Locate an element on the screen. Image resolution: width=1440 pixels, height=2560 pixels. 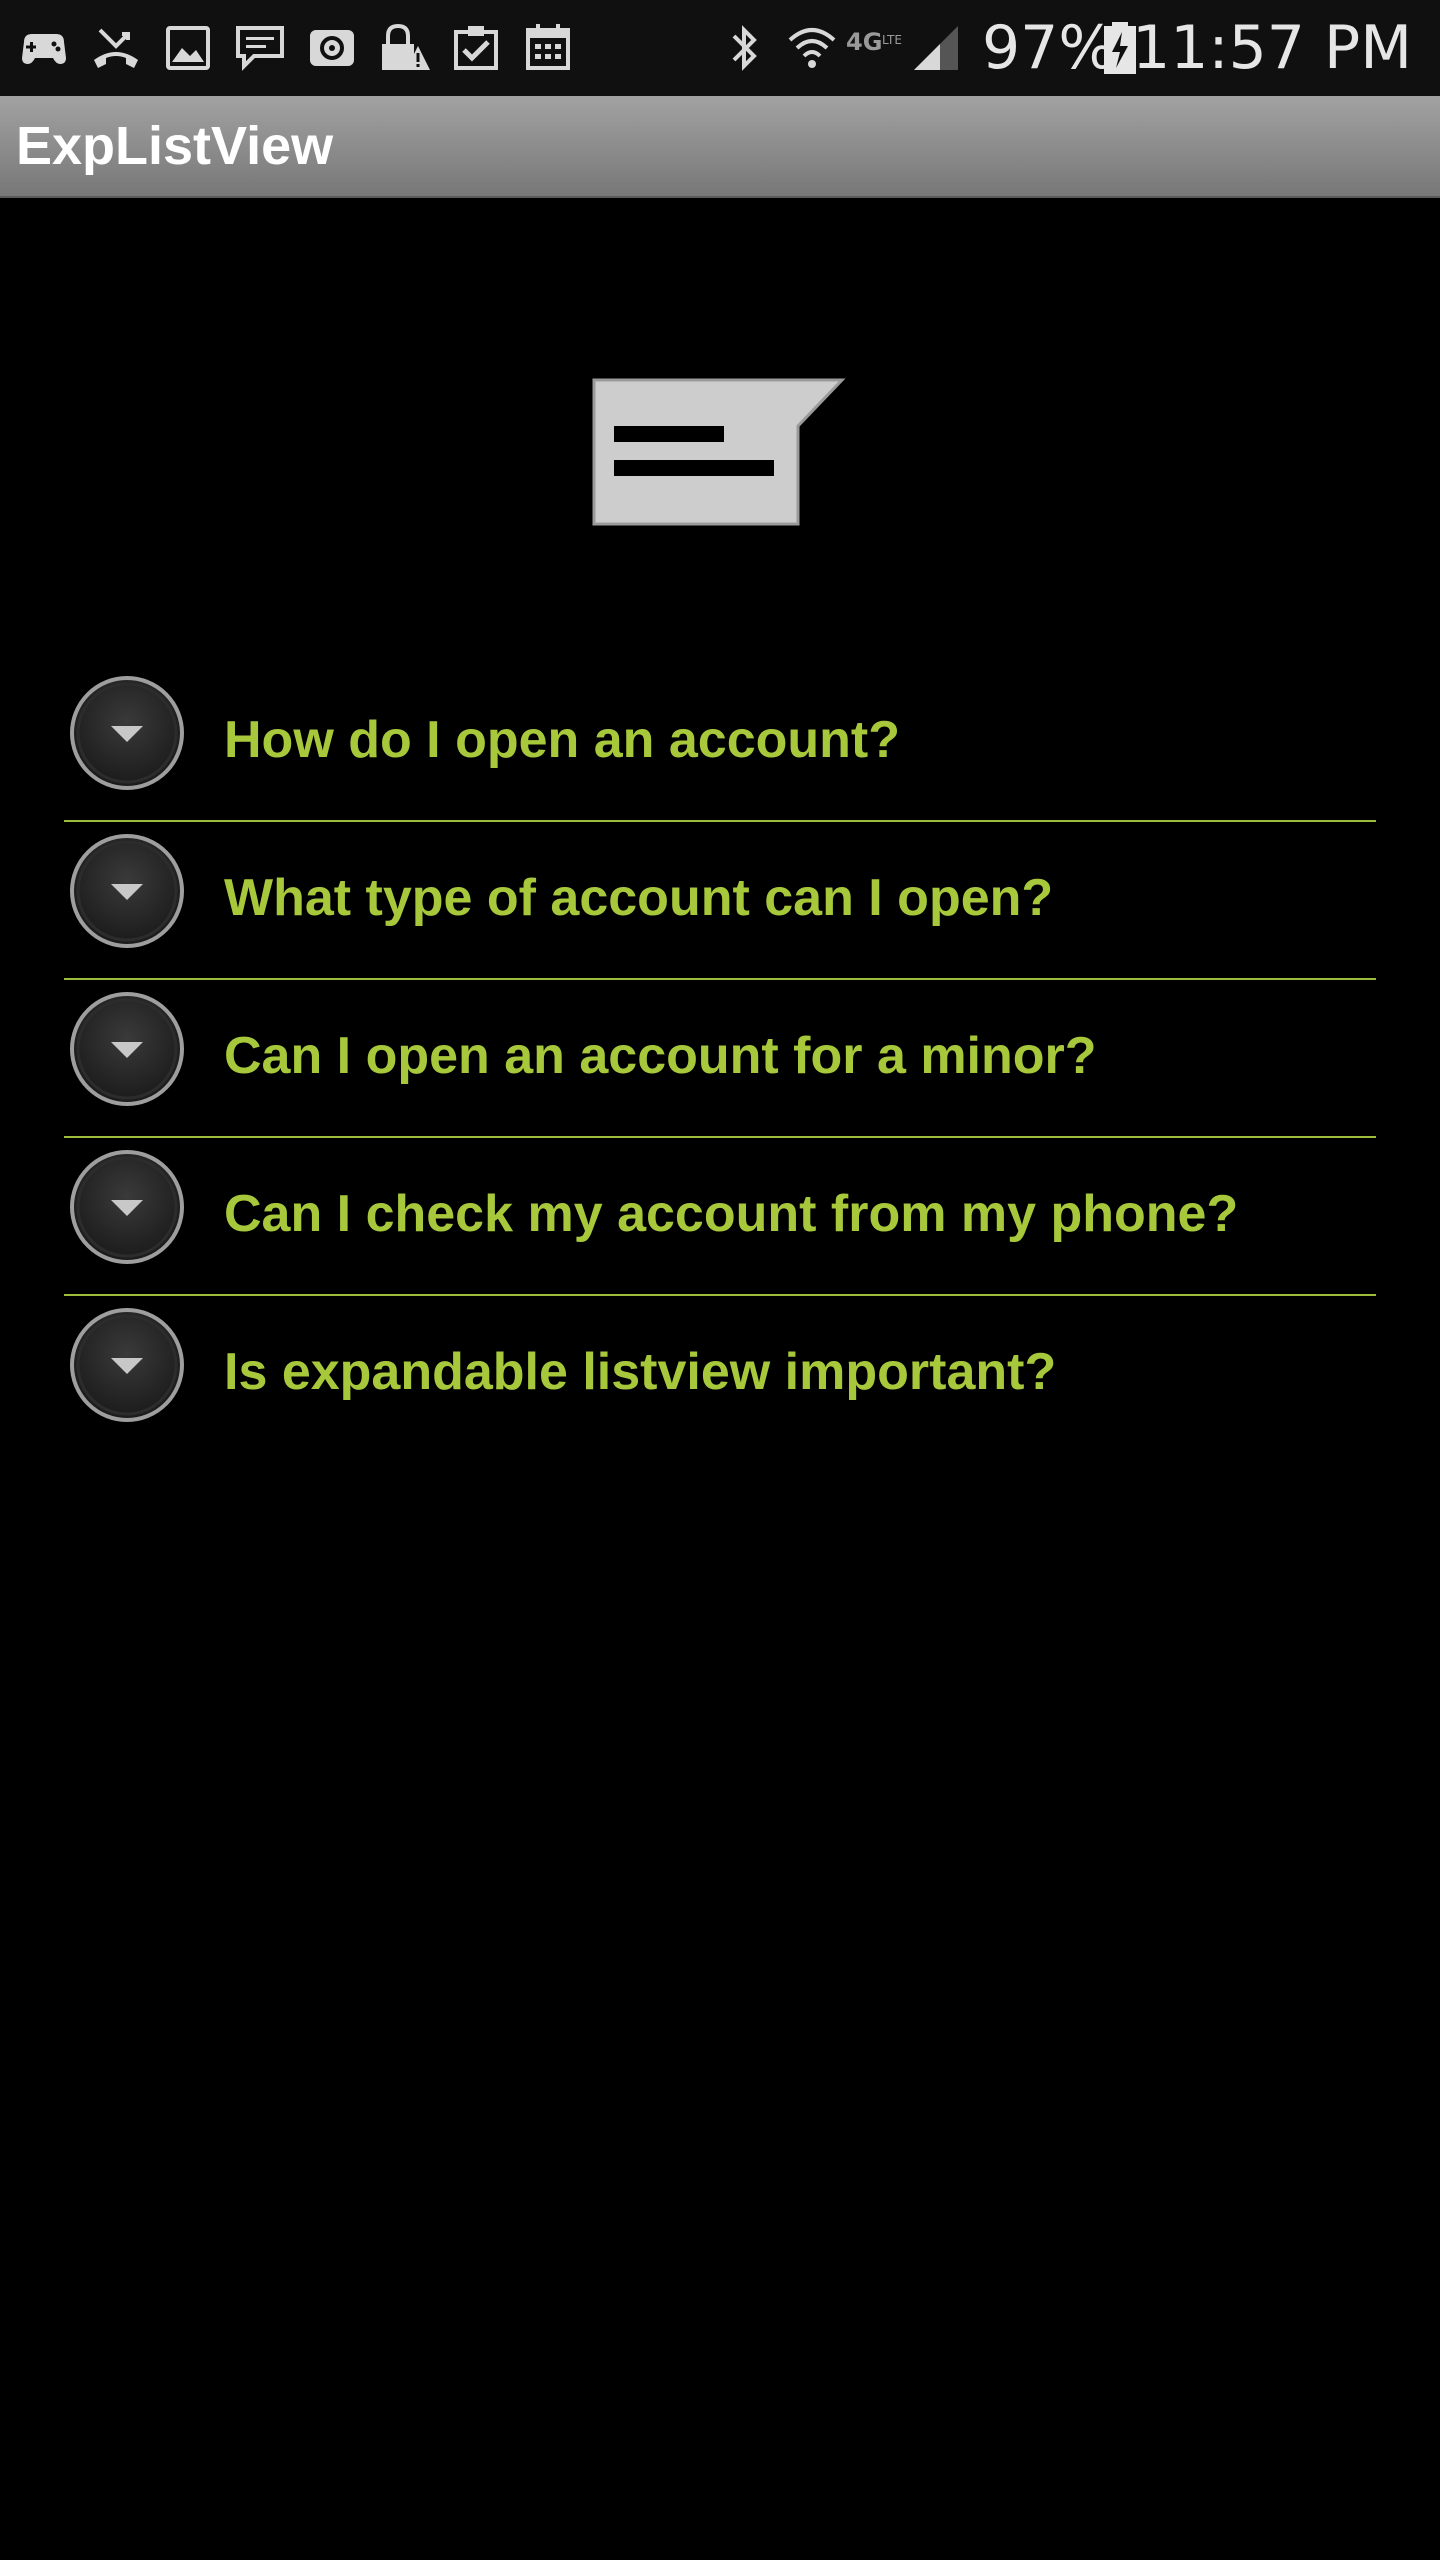
faq-question-label: Is expandable listview important? is located at coordinates (640, 1372).